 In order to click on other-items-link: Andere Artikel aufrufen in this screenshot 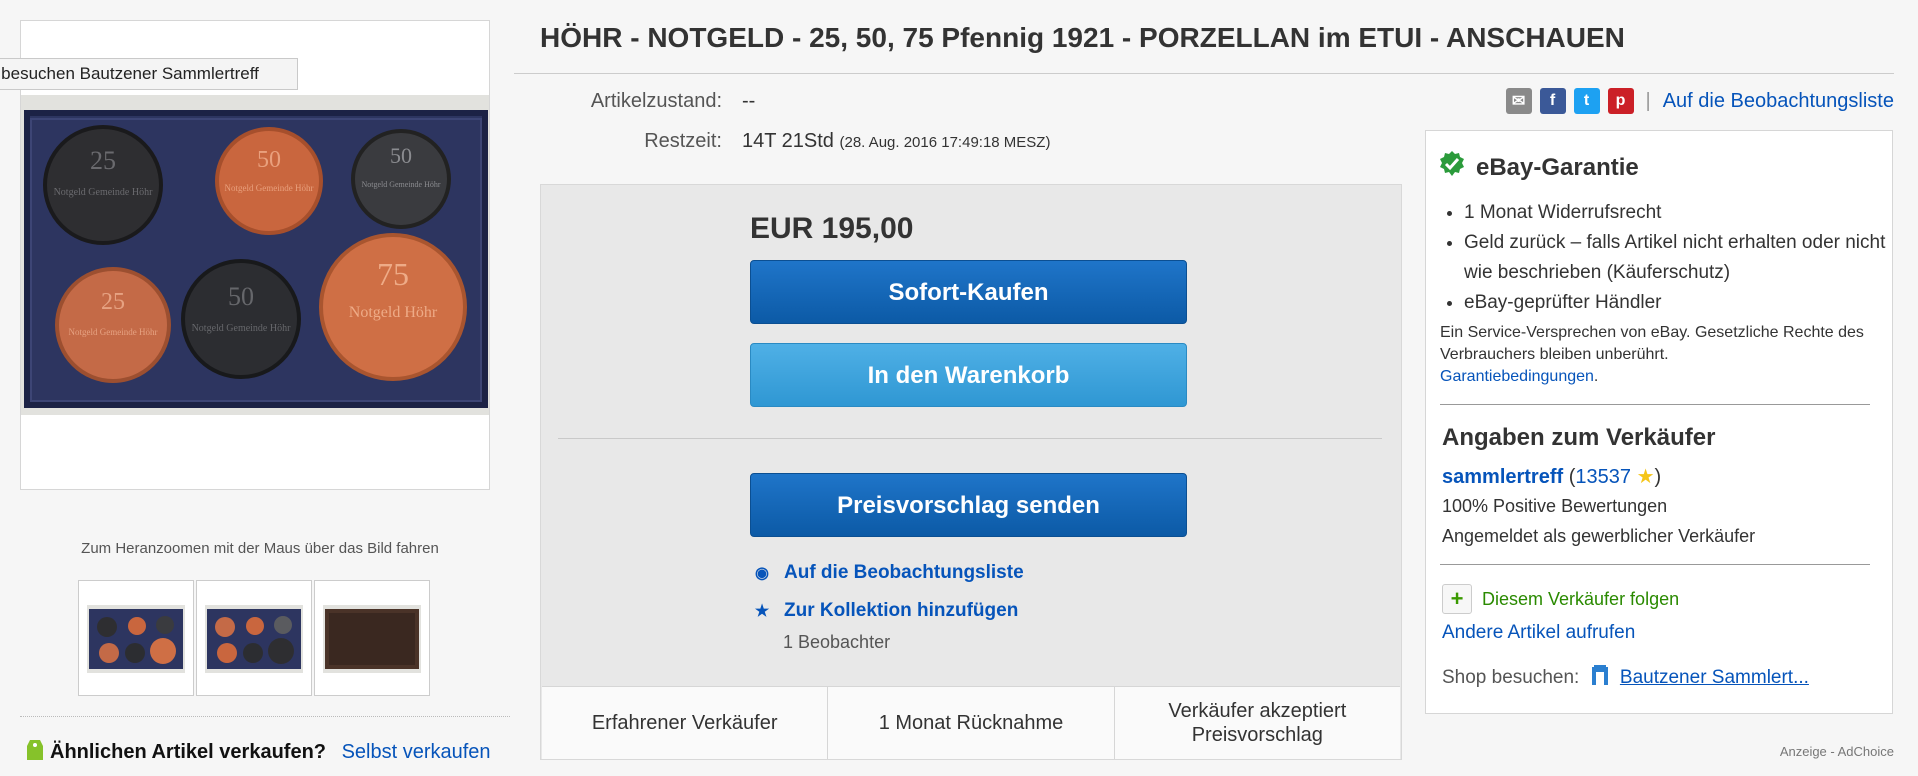, I will do `click(1538, 632)`.